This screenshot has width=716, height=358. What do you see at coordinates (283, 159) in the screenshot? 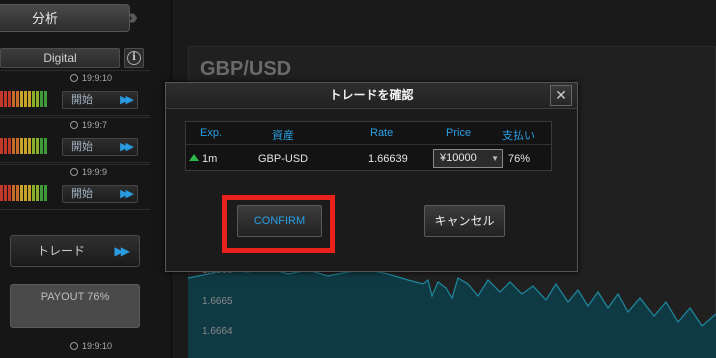
I see `cell-asset: GBP-USD` at bounding box center [283, 159].